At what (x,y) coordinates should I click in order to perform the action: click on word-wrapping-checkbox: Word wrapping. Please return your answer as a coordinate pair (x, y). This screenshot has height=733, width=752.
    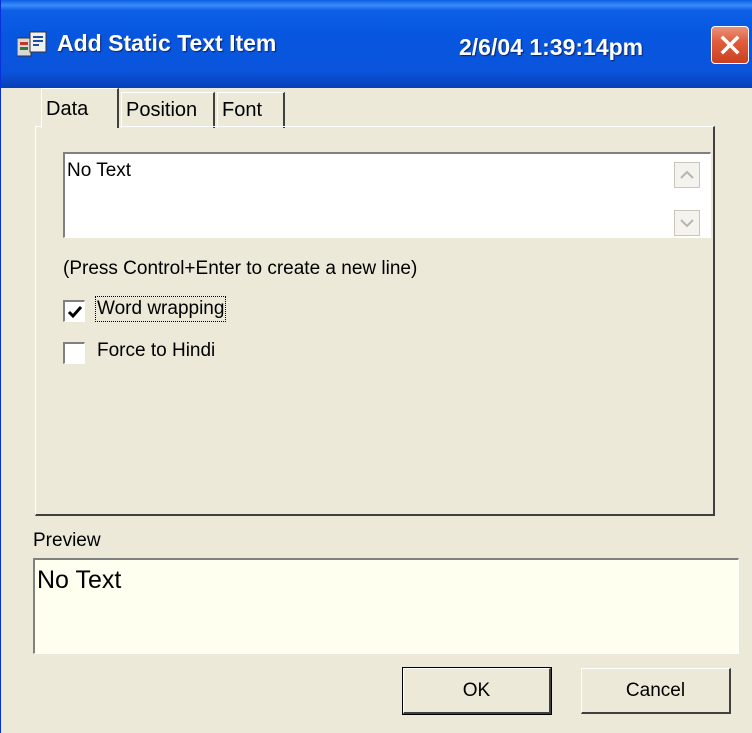
    Looking at the image, I should click on (163, 311).